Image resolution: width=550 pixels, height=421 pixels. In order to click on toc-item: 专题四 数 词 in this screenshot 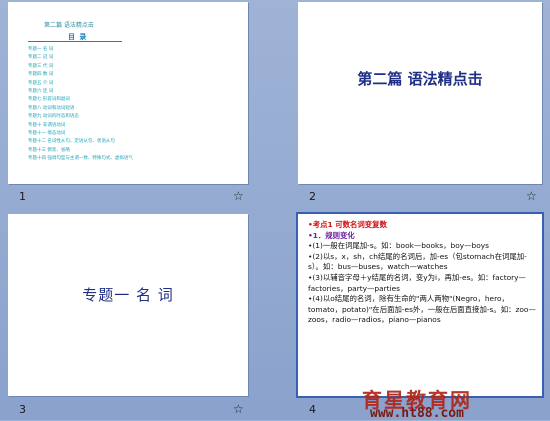, I will do `click(41, 75)`.